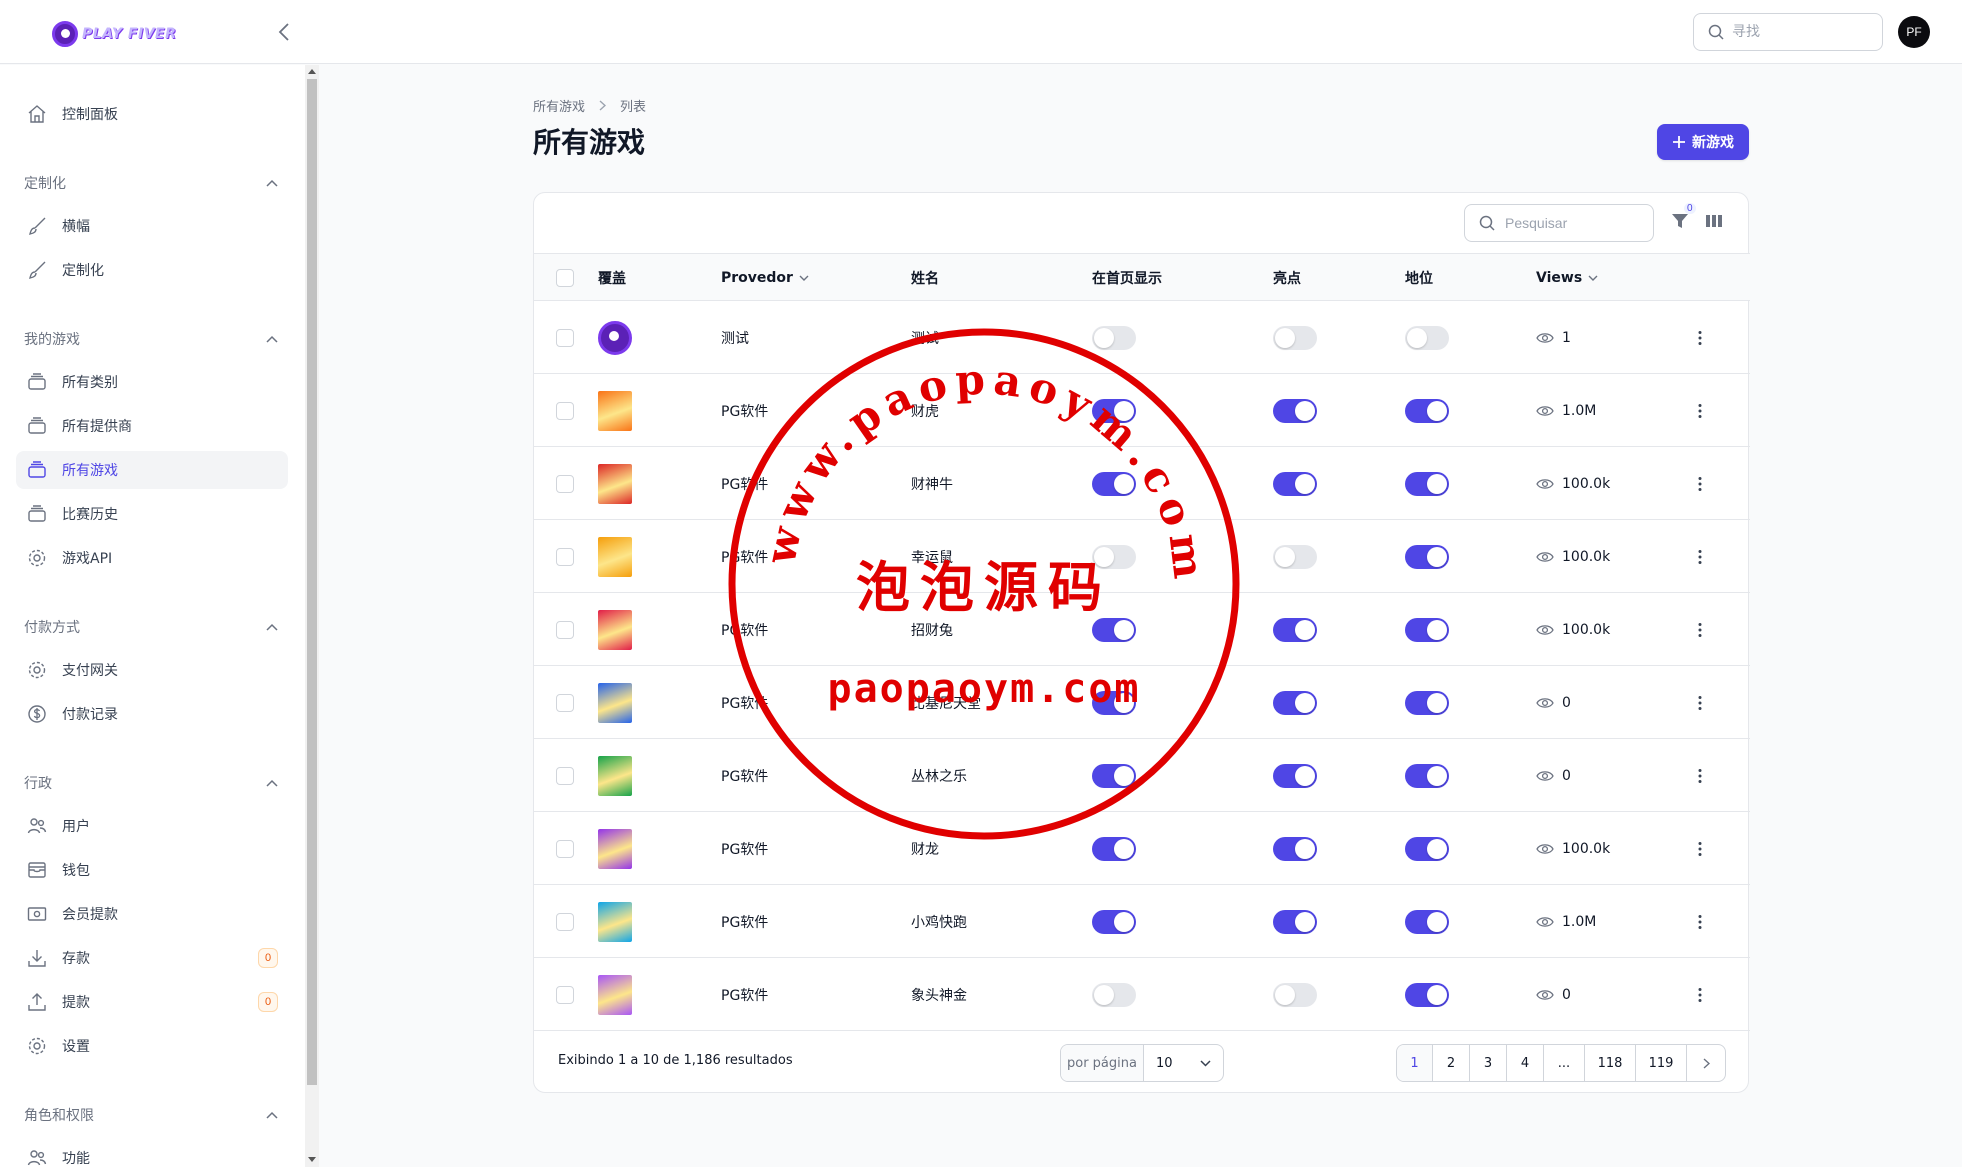 Image resolution: width=1962 pixels, height=1167 pixels. I want to click on per-page-dropdown: 10, so click(1183, 1063).